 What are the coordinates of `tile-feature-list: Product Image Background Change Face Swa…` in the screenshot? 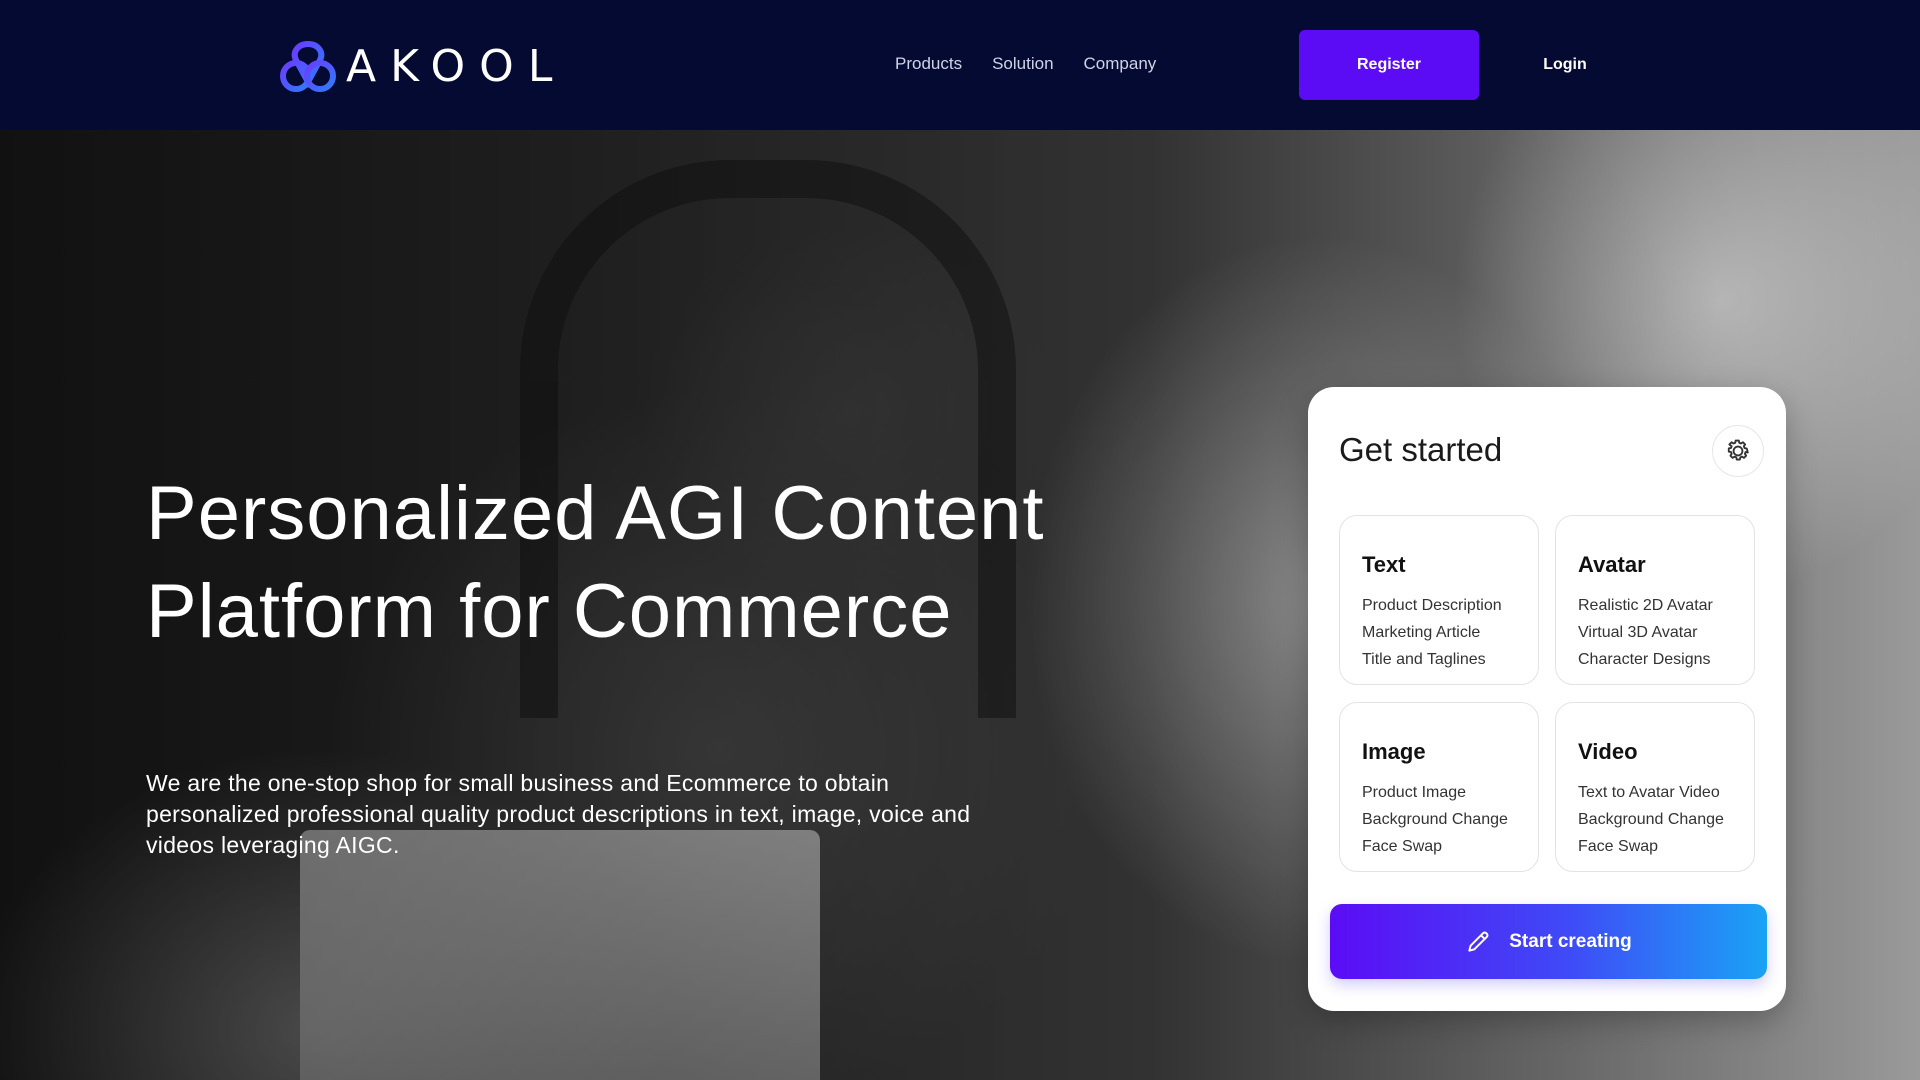 It's located at (1435, 819).